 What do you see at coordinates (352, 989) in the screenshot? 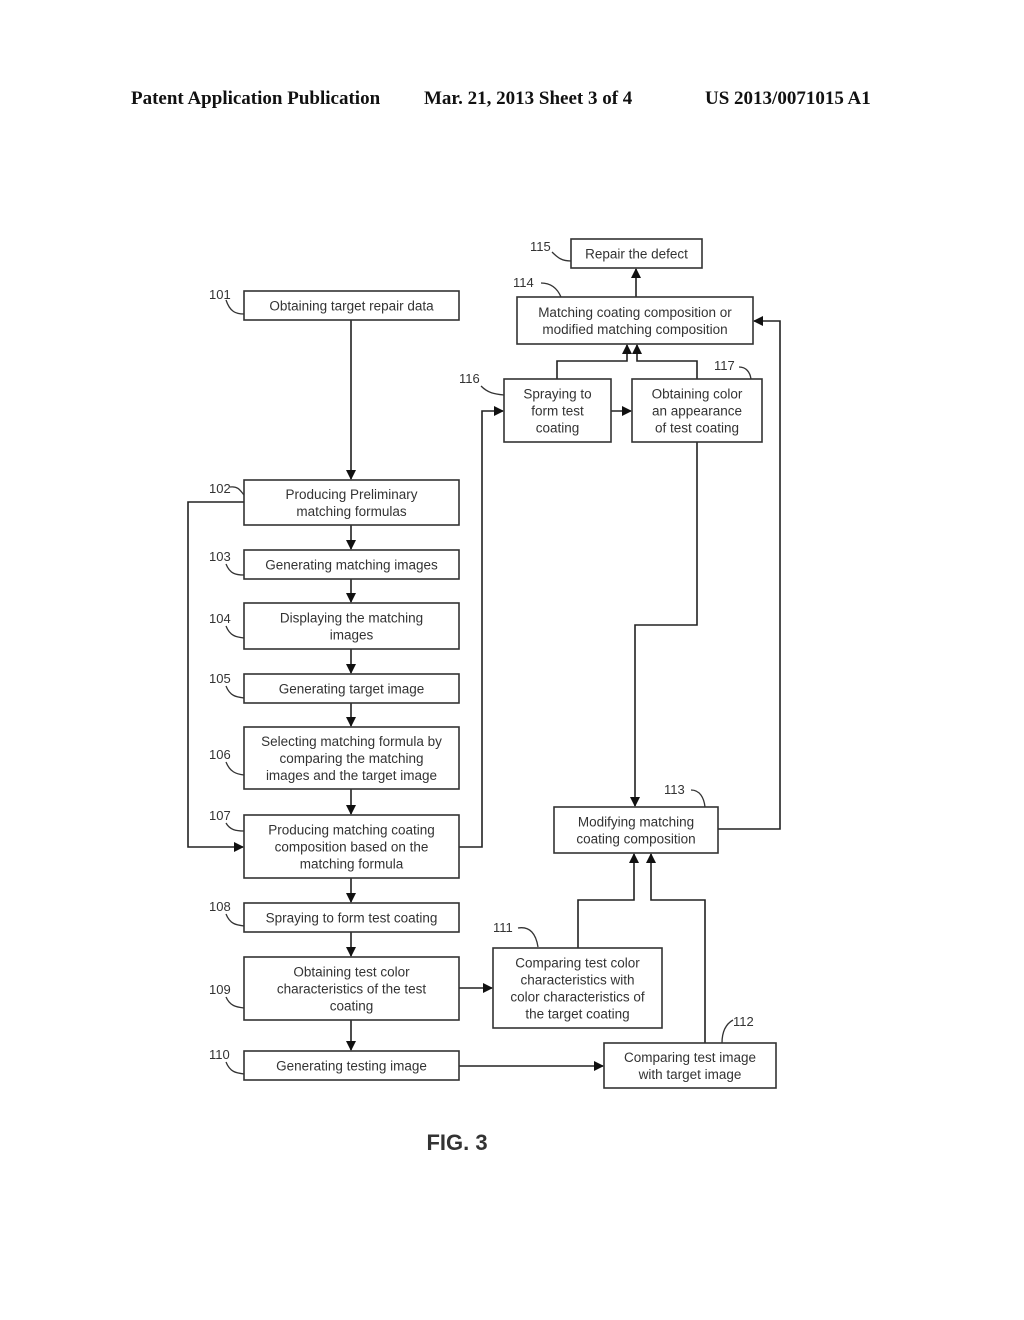
I see `step-text-line: characteristics of the test` at bounding box center [352, 989].